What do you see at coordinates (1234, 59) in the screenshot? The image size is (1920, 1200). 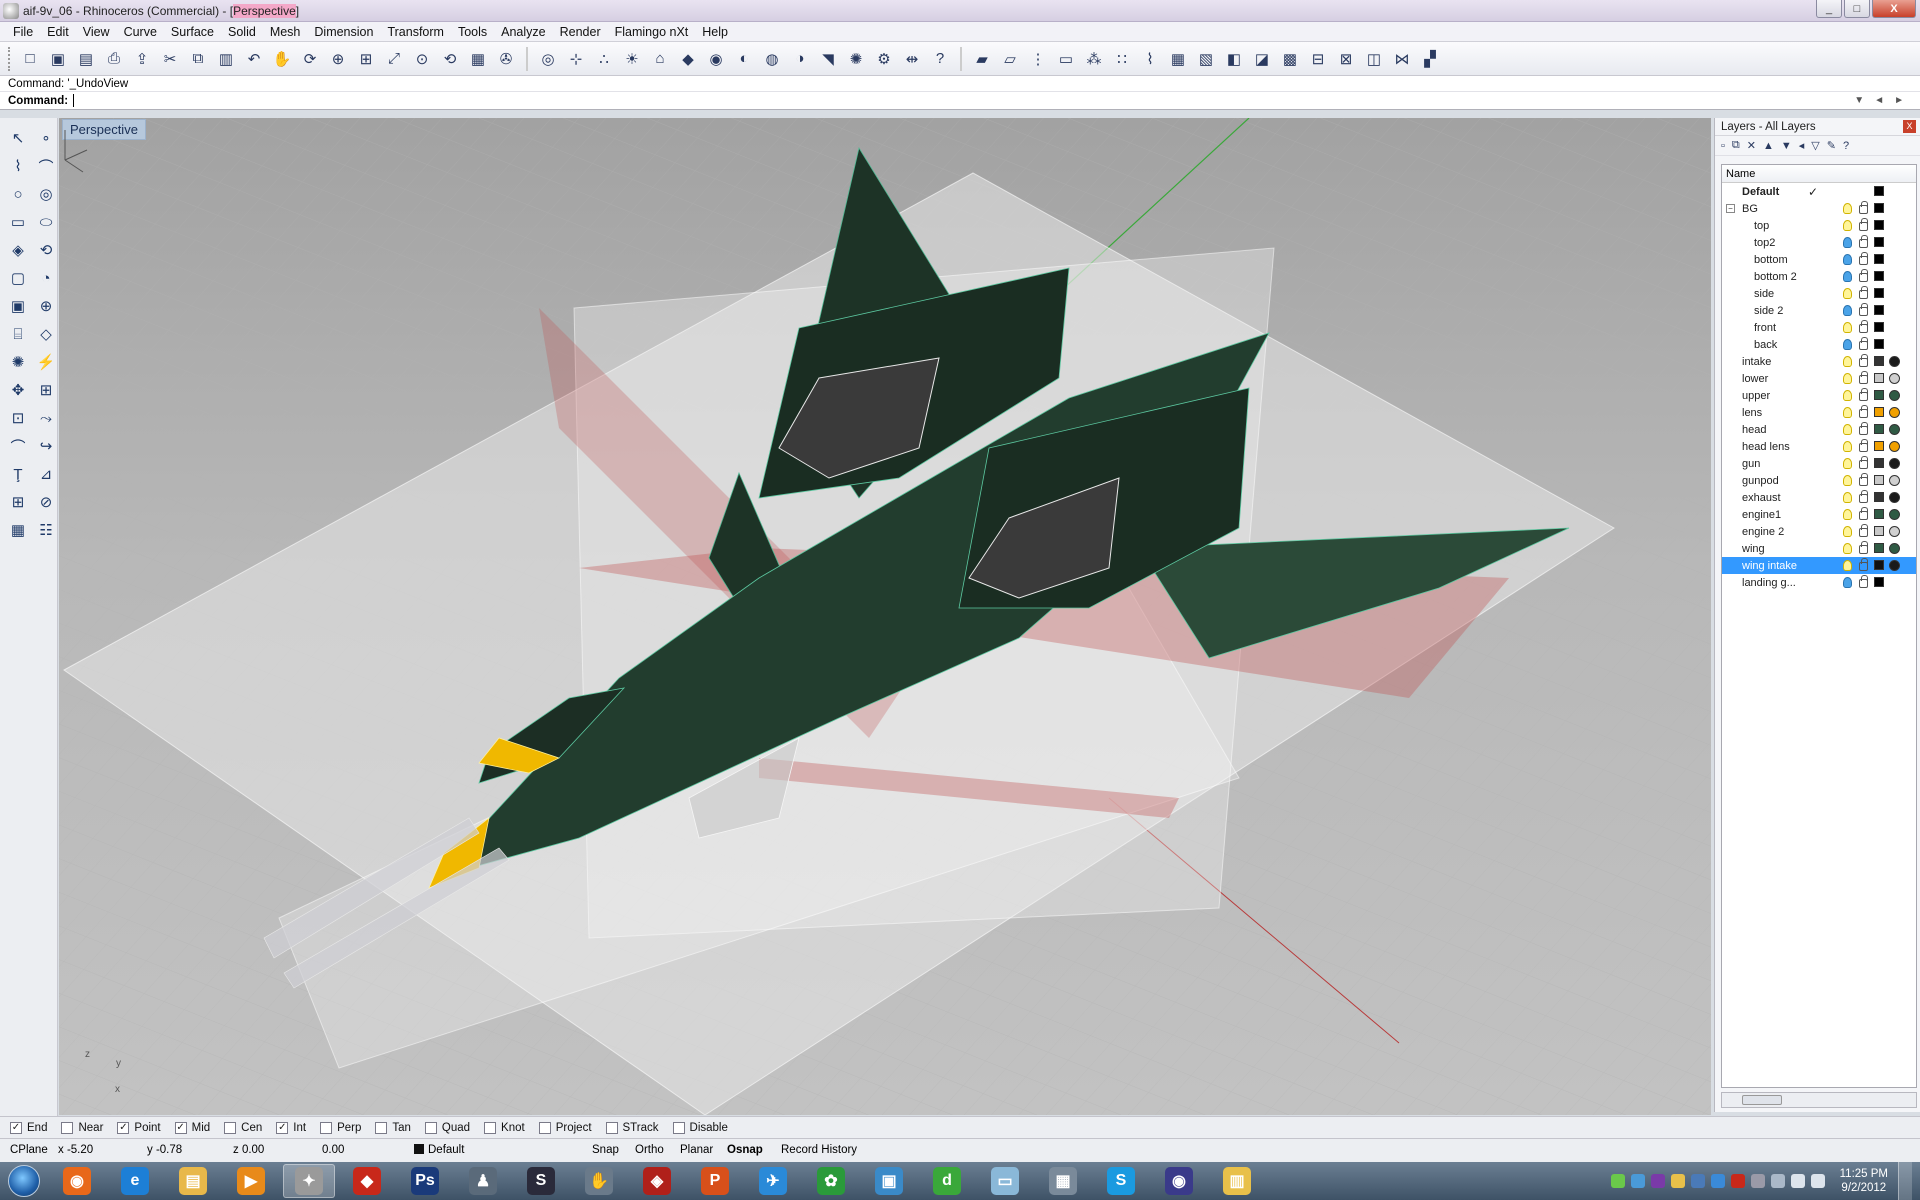 I see `surface-flow-icon: ◧` at bounding box center [1234, 59].